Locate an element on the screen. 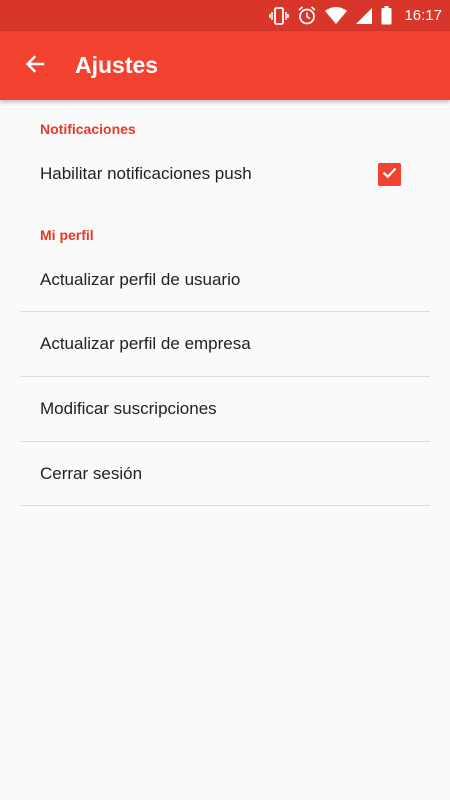  back-button is located at coordinates (35, 66).